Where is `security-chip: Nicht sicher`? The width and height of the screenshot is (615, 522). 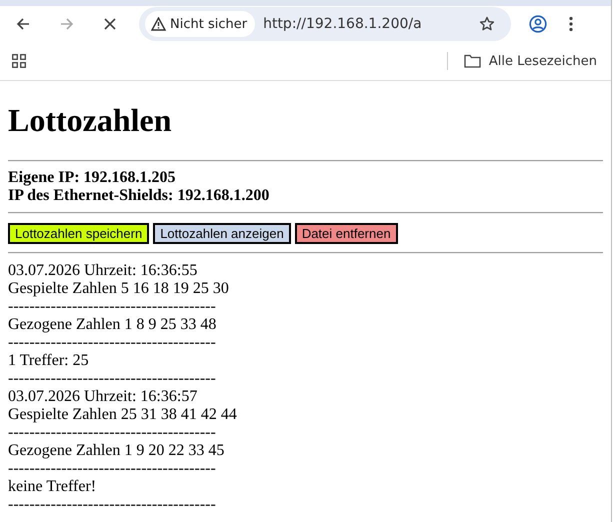
security-chip: Nicht sicher is located at coordinates (200, 24).